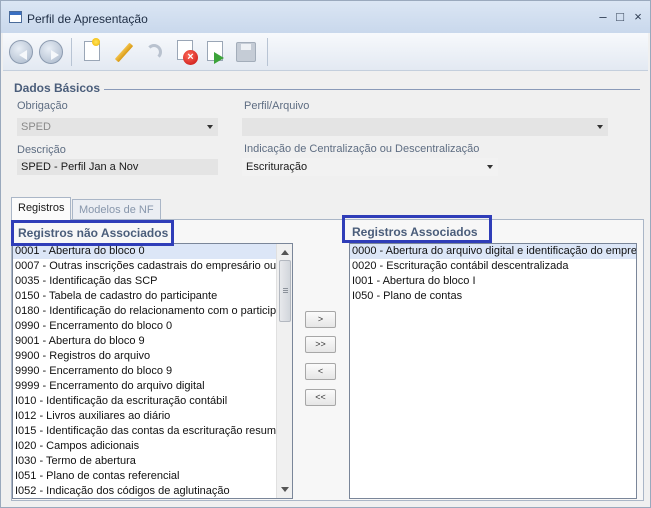 The width and height of the screenshot is (651, 508). Describe the element at coordinates (320, 371) in the screenshot. I see `move-one-left-button: <` at that location.